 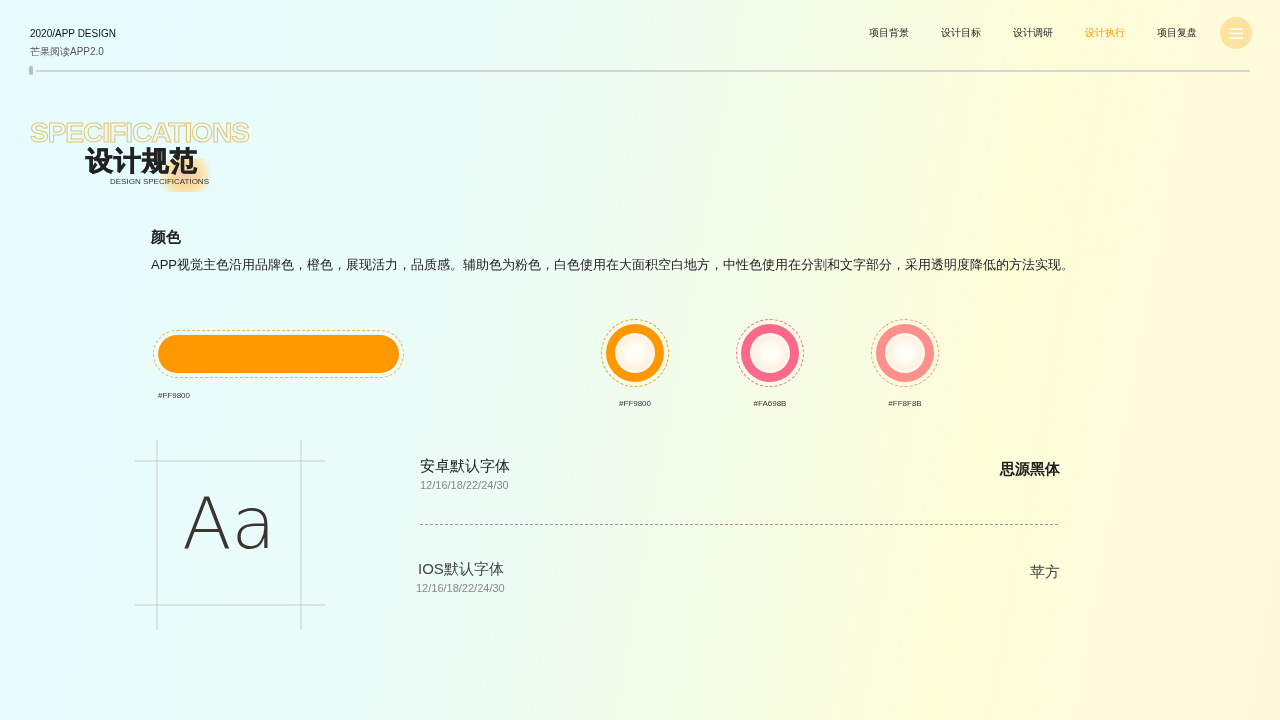 I want to click on menu-button, so click(x=1236, y=33).